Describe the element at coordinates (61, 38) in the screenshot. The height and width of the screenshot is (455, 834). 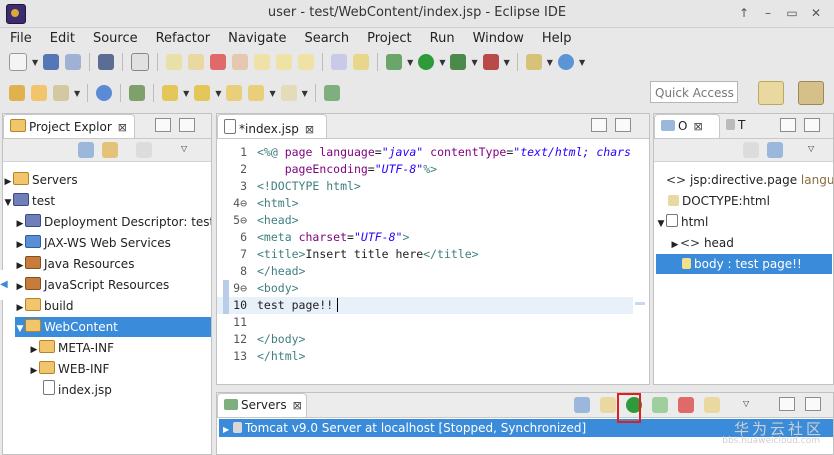
I see `menu-edit: Edit` at that location.